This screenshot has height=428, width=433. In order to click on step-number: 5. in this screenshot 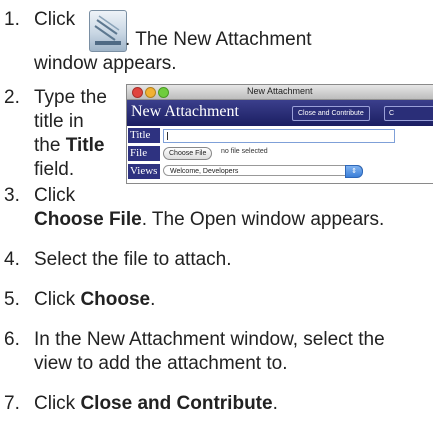, I will do `click(12, 299)`.